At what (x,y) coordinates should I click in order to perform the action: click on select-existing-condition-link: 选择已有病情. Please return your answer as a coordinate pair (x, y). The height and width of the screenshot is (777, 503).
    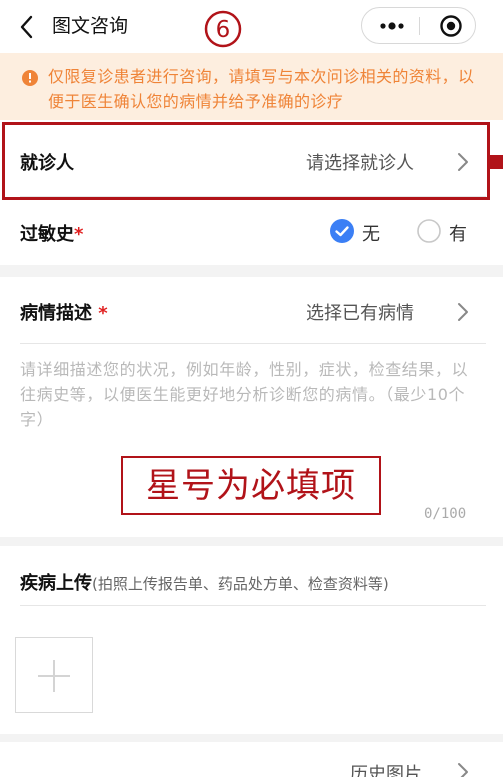
    Looking at the image, I should click on (360, 312).